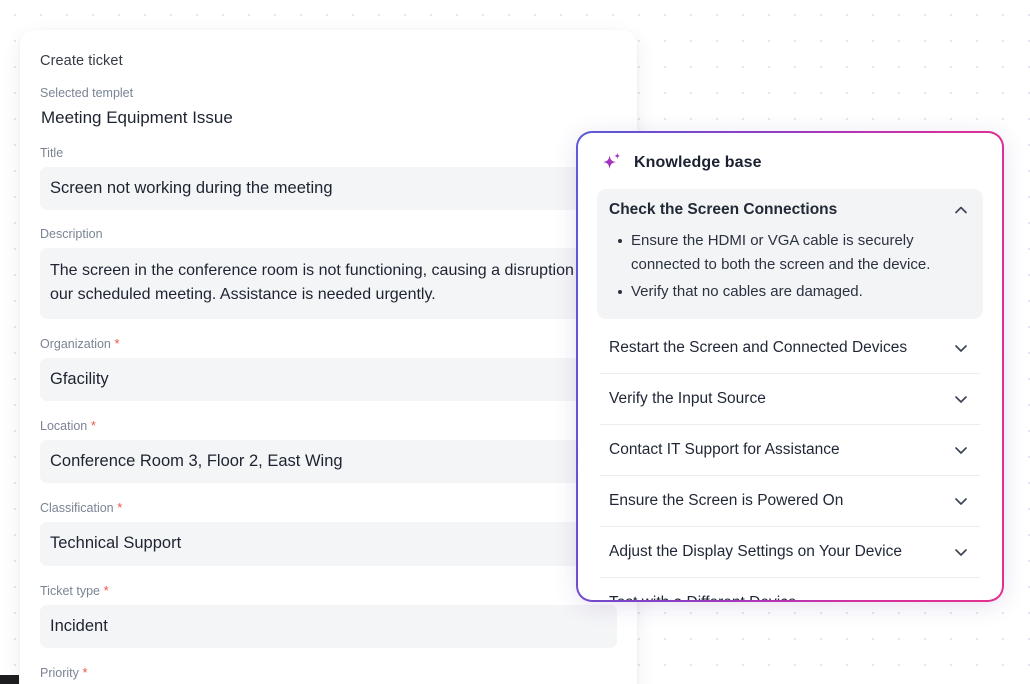 The width and height of the screenshot is (1030, 684). What do you see at coordinates (698, 162) in the screenshot?
I see `knowledge-base-title: Knowledge base` at bounding box center [698, 162].